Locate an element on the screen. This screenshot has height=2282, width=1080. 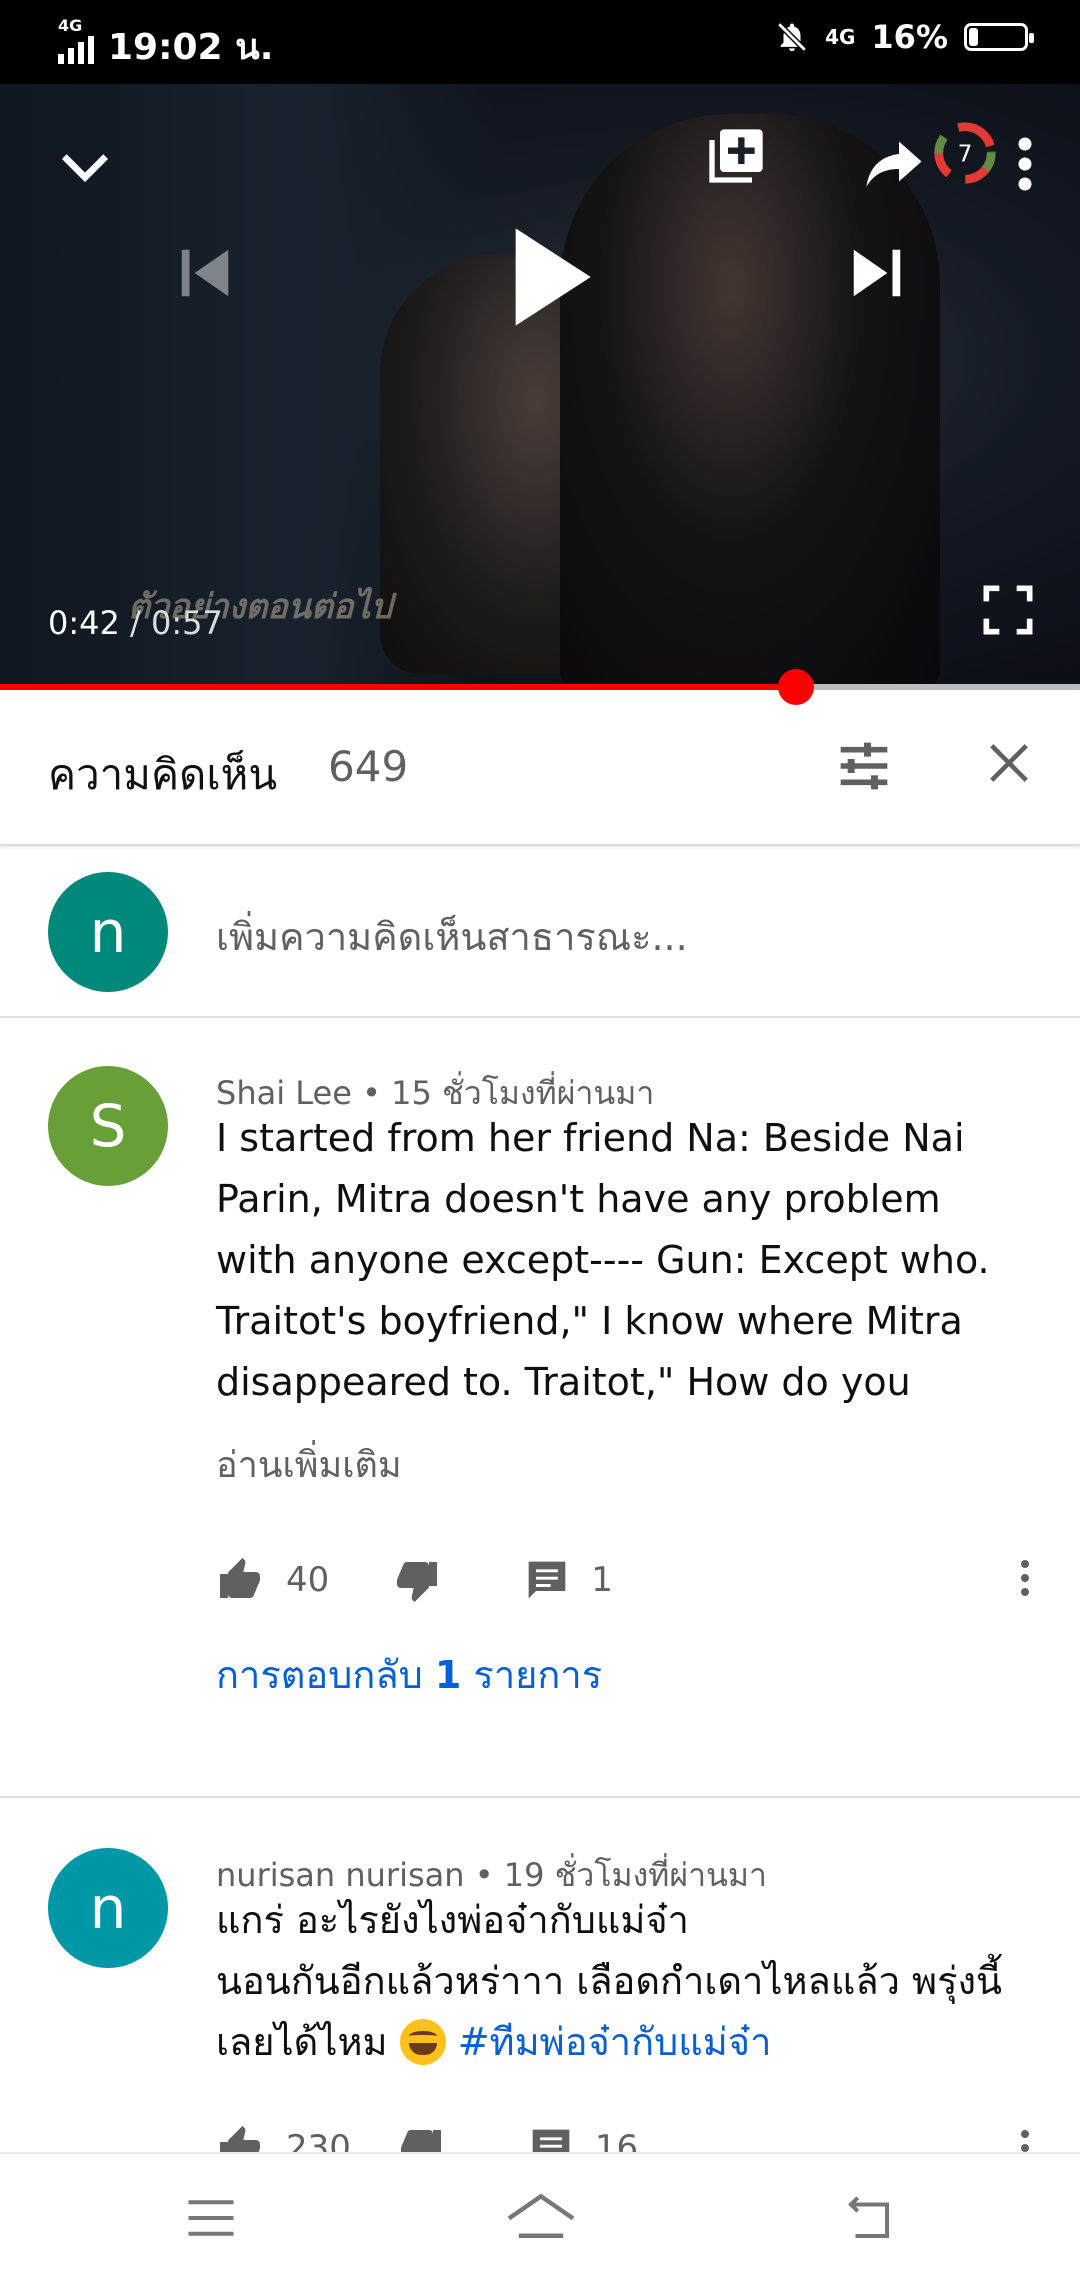
comment-author: Shai Lee is located at coordinates (284, 1093).